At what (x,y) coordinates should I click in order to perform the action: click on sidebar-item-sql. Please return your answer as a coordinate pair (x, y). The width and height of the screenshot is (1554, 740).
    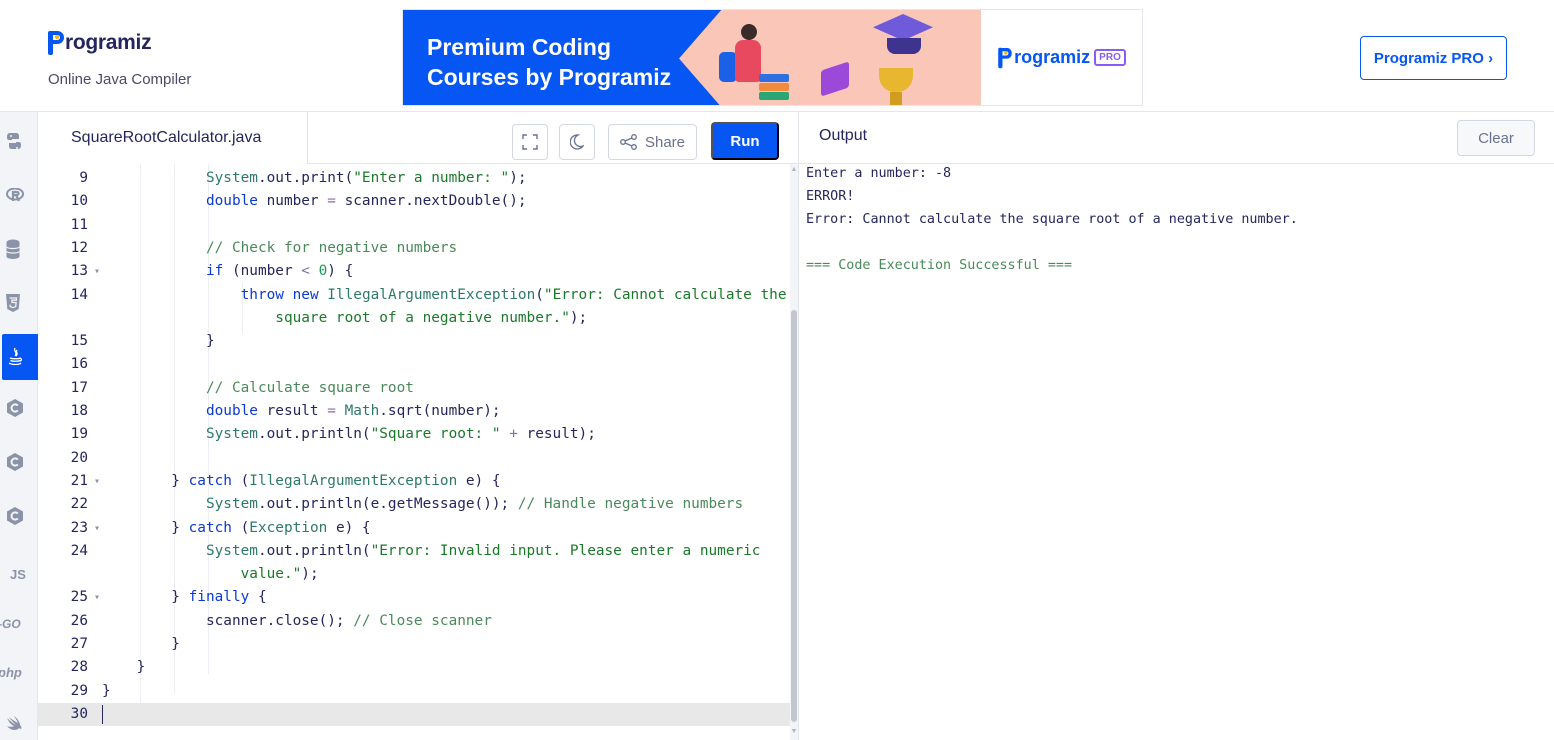
    Looking at the image, I should click on (19, 249).